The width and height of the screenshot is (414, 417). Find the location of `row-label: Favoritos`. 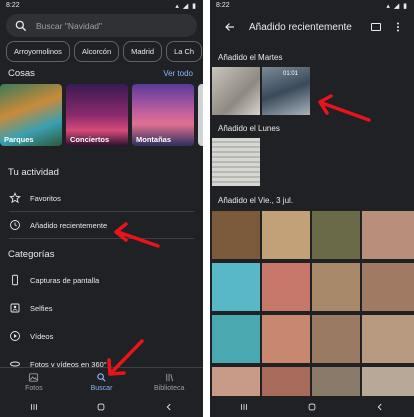

row-label: Favoritos is located at coordinates (45, 198).